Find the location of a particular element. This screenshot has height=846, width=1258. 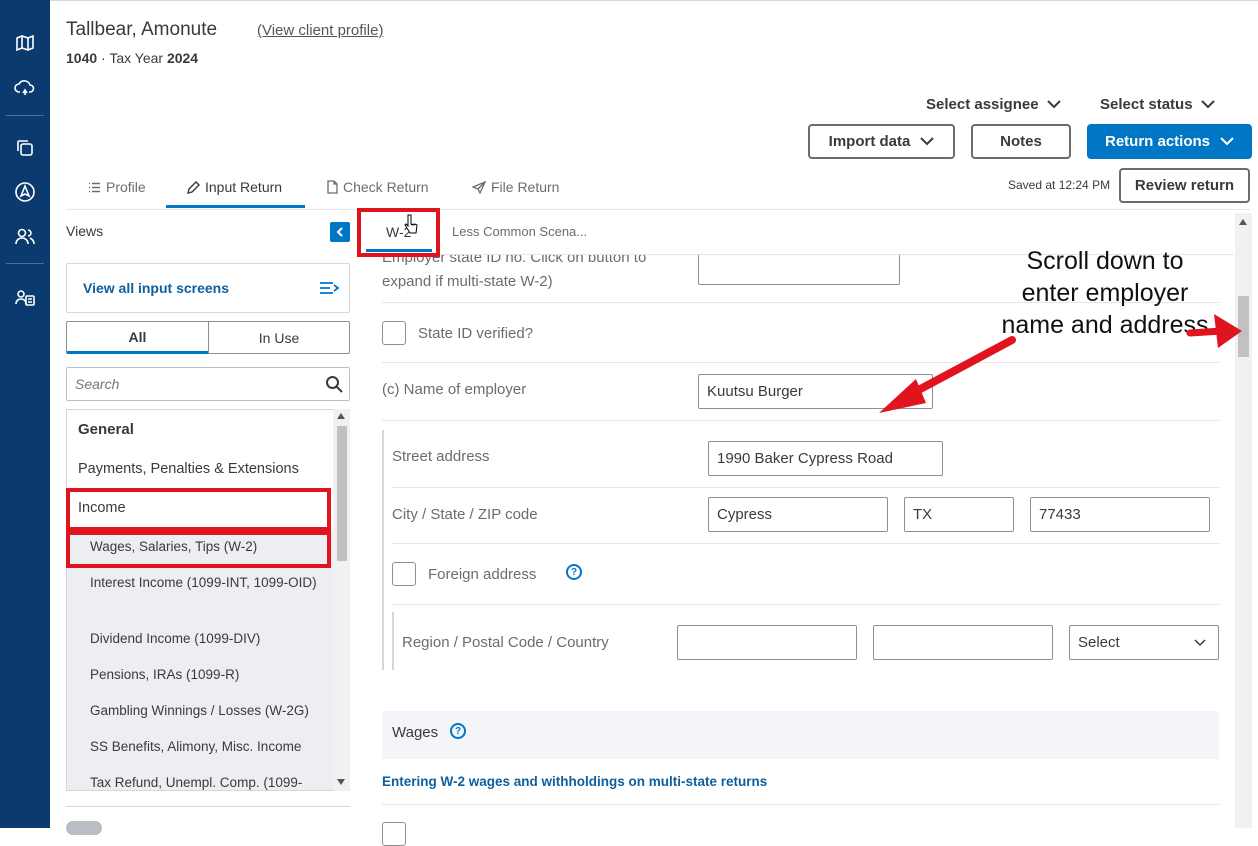

client-name: Tallbear, Amonute is located at coordinates (142, 29).